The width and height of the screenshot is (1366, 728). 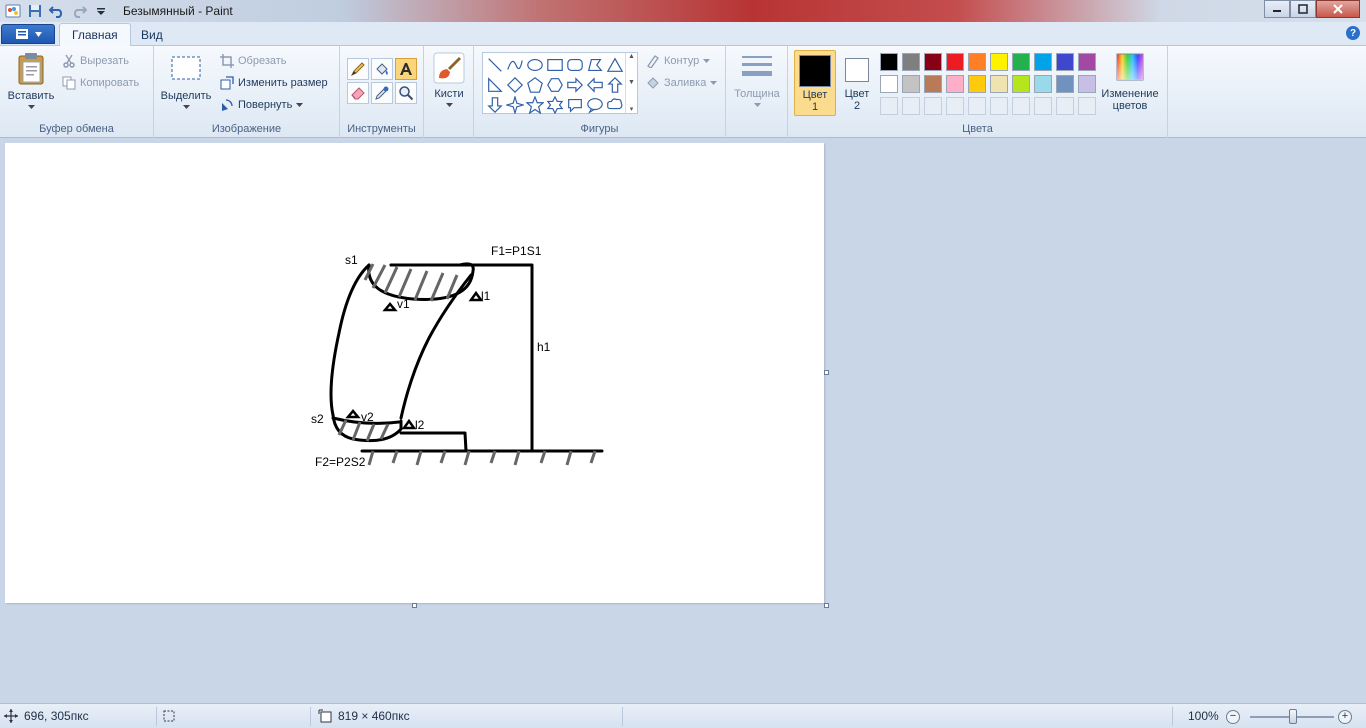 What do you see at coordinates (826, 605) in the screenshot?
I see `resize-handle-corner` at bounding box center [826, 605].